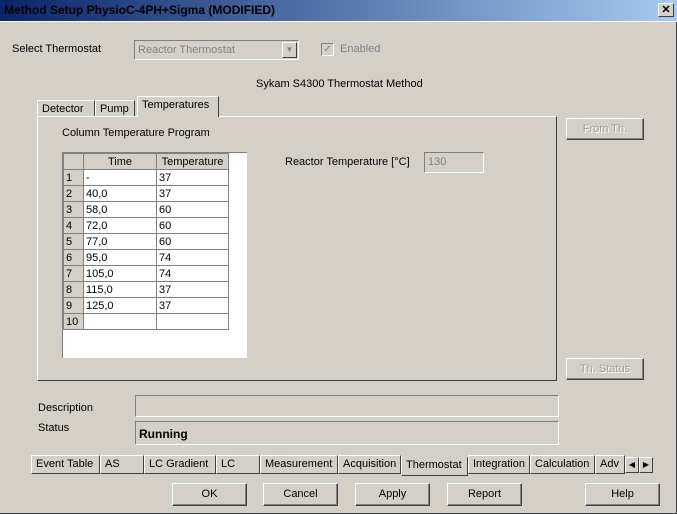 This screenshot has height=514, width=677. I want to click on time-cell: 72,0, so click(120, 225).